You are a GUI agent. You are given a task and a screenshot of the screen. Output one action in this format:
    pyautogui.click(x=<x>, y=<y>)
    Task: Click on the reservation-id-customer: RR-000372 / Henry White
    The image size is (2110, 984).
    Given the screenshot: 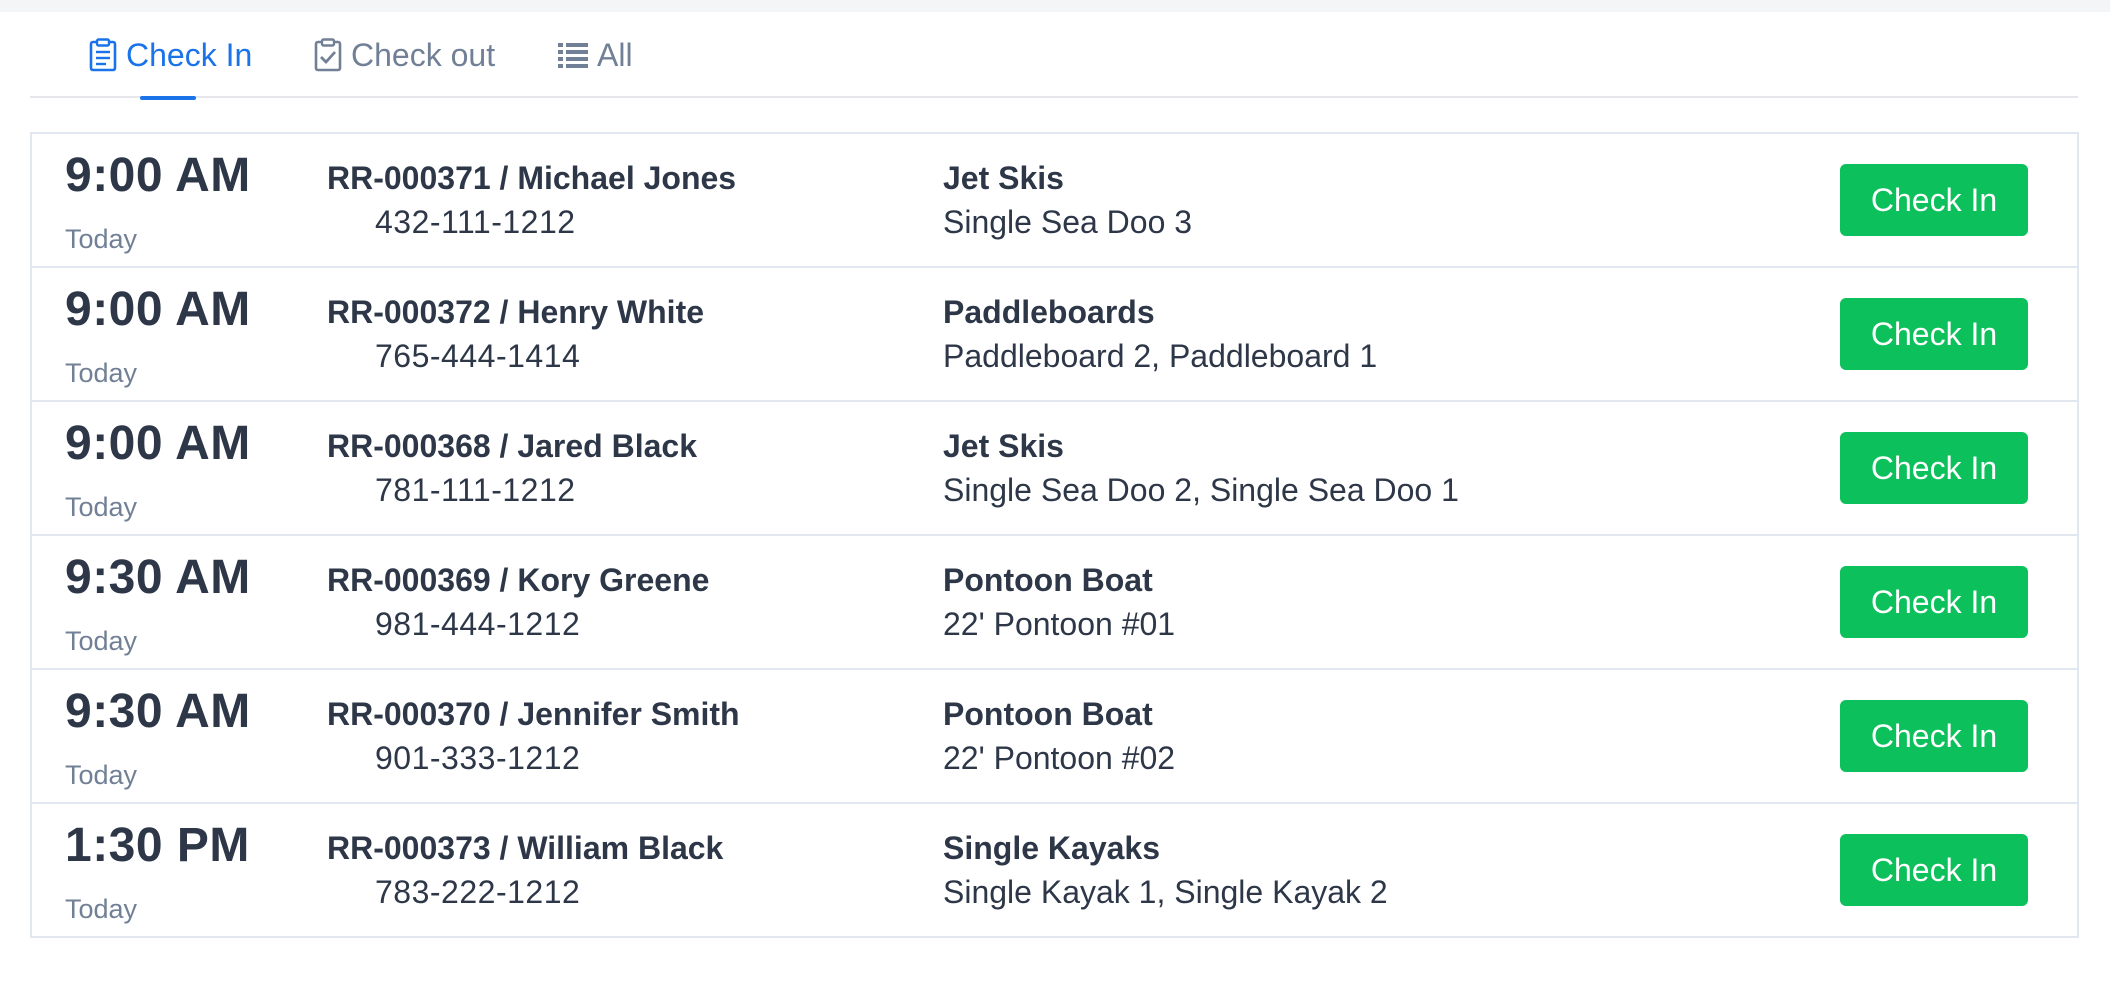 What is the action you would take?
    pyautogui.click(x=516, y=312)
    